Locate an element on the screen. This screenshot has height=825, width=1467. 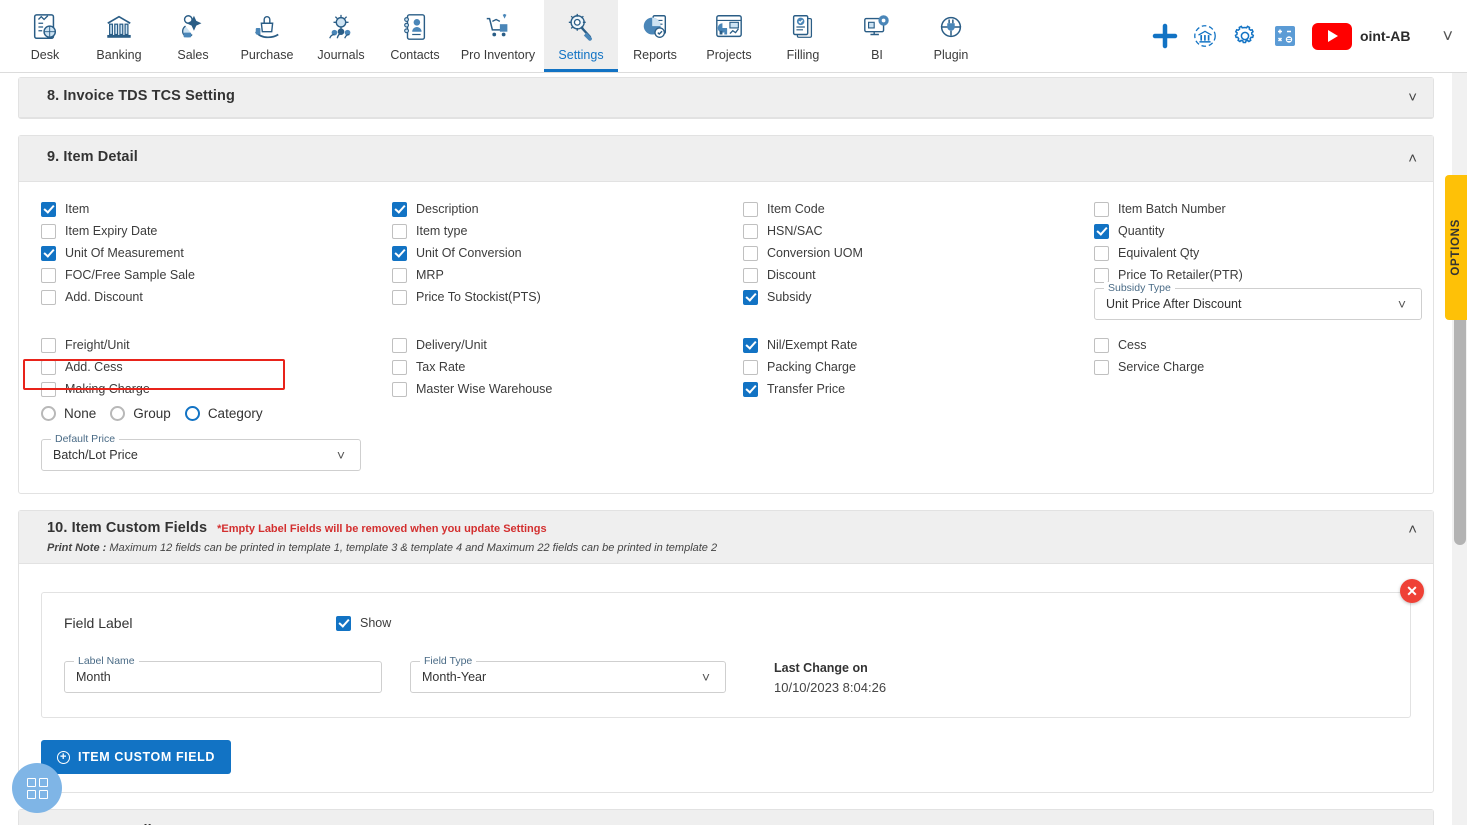
radio-label: Group is located at coordinates (152, 413).